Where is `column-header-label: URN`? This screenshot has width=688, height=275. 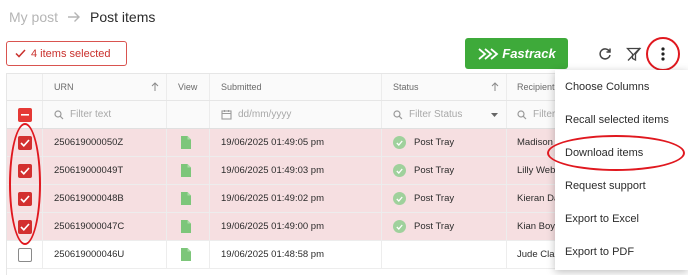
column-header-label: URN is located at coordinates (64, 87).